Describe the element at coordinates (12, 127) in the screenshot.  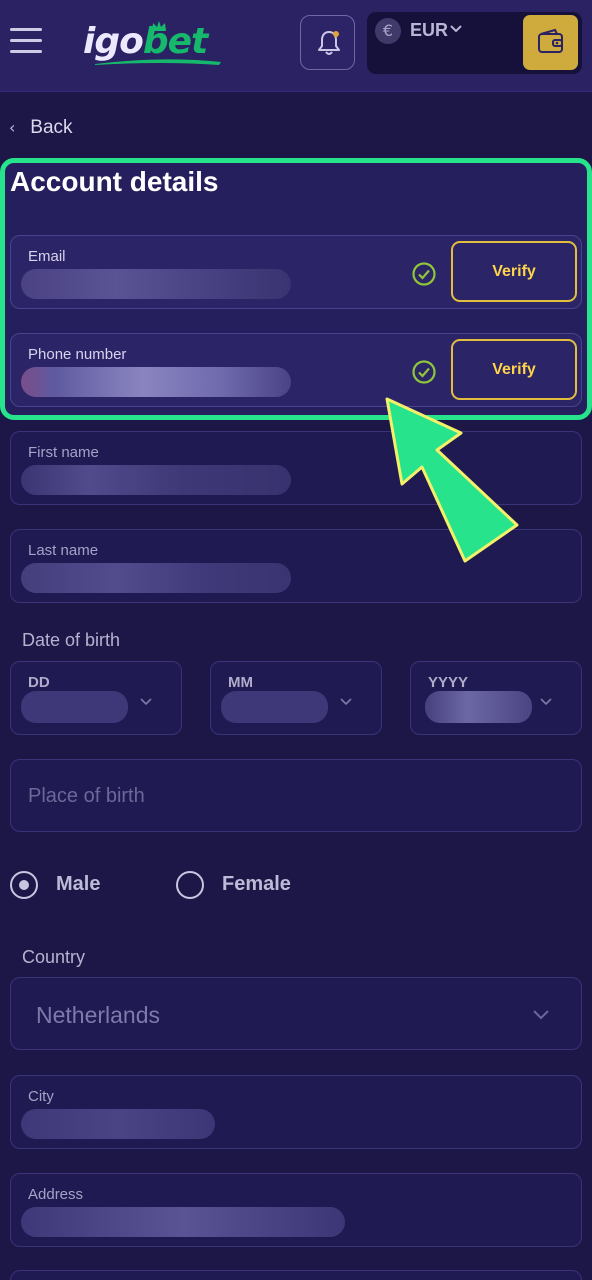
I see `chevron-left-icon: ‹` at that location.